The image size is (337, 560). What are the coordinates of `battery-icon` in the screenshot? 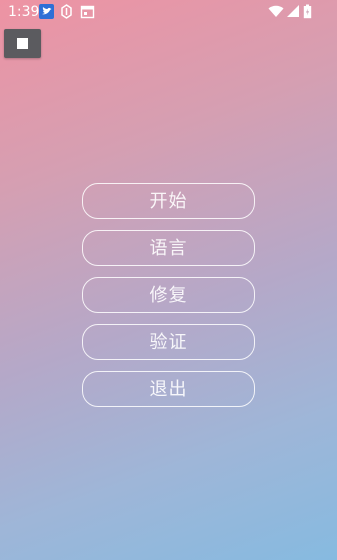 It's located at (307, 11).